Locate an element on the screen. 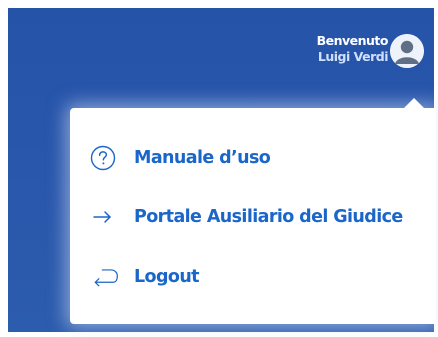 Image resolution: width=438 pixels, height=337 pixels. logout-icon is located at coordinates (105, 277).